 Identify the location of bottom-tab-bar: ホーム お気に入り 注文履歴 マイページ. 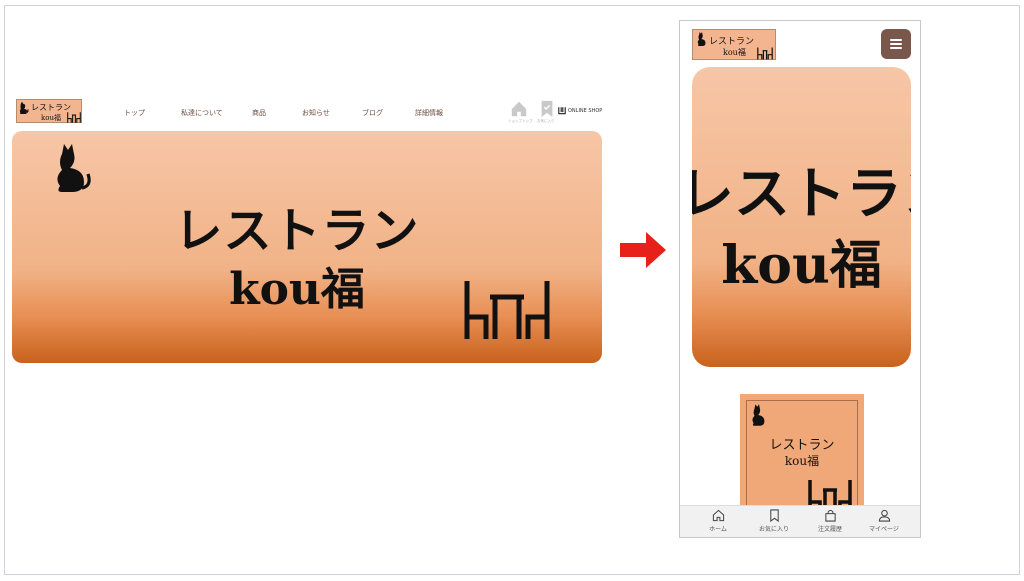
(800, 521).